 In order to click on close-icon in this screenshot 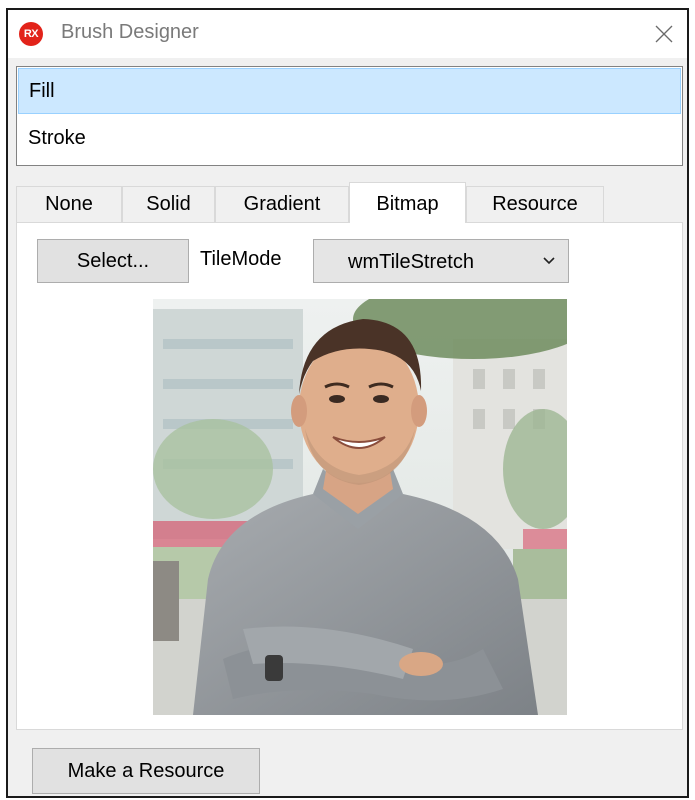, I will do `click(664, 34)`.